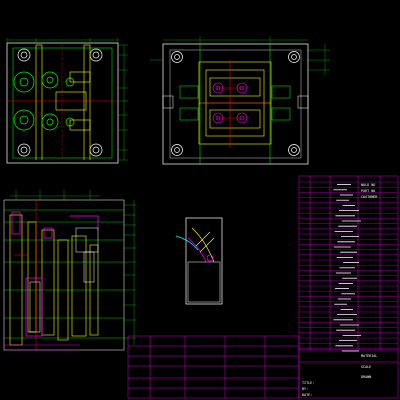  Describe the element at coordinates (308, 383) in the screenshot. I see `title-label: TITLE:` at that location.